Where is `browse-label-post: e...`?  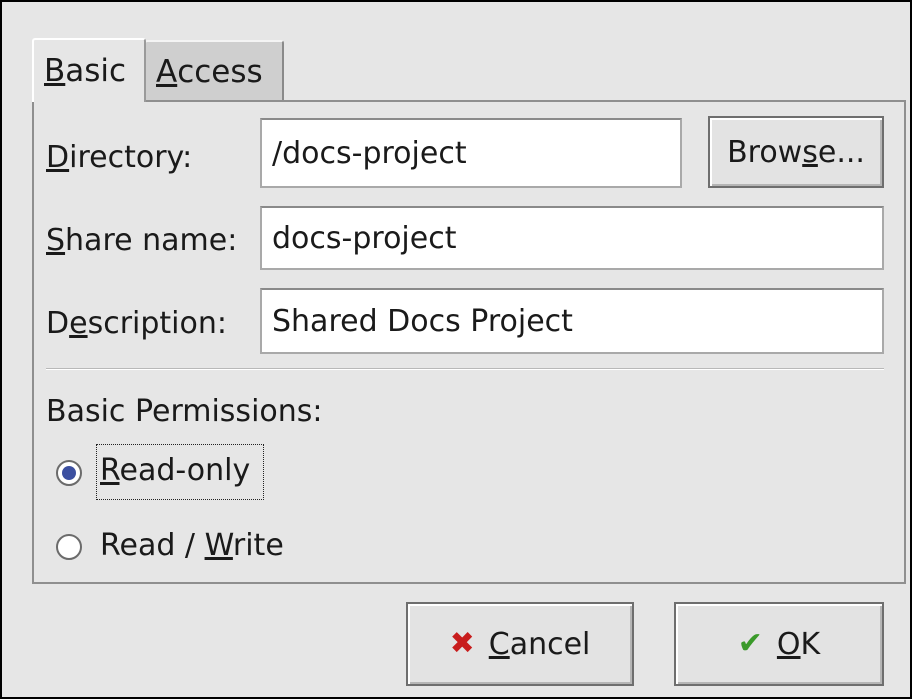
browse-label-post: e... is located at coordinates (841, 152).